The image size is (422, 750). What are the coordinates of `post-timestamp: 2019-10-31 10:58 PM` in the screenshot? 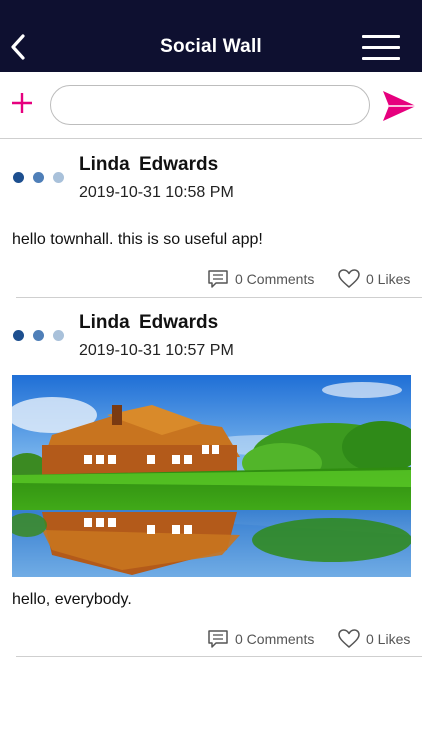 It's located at (156, 192).